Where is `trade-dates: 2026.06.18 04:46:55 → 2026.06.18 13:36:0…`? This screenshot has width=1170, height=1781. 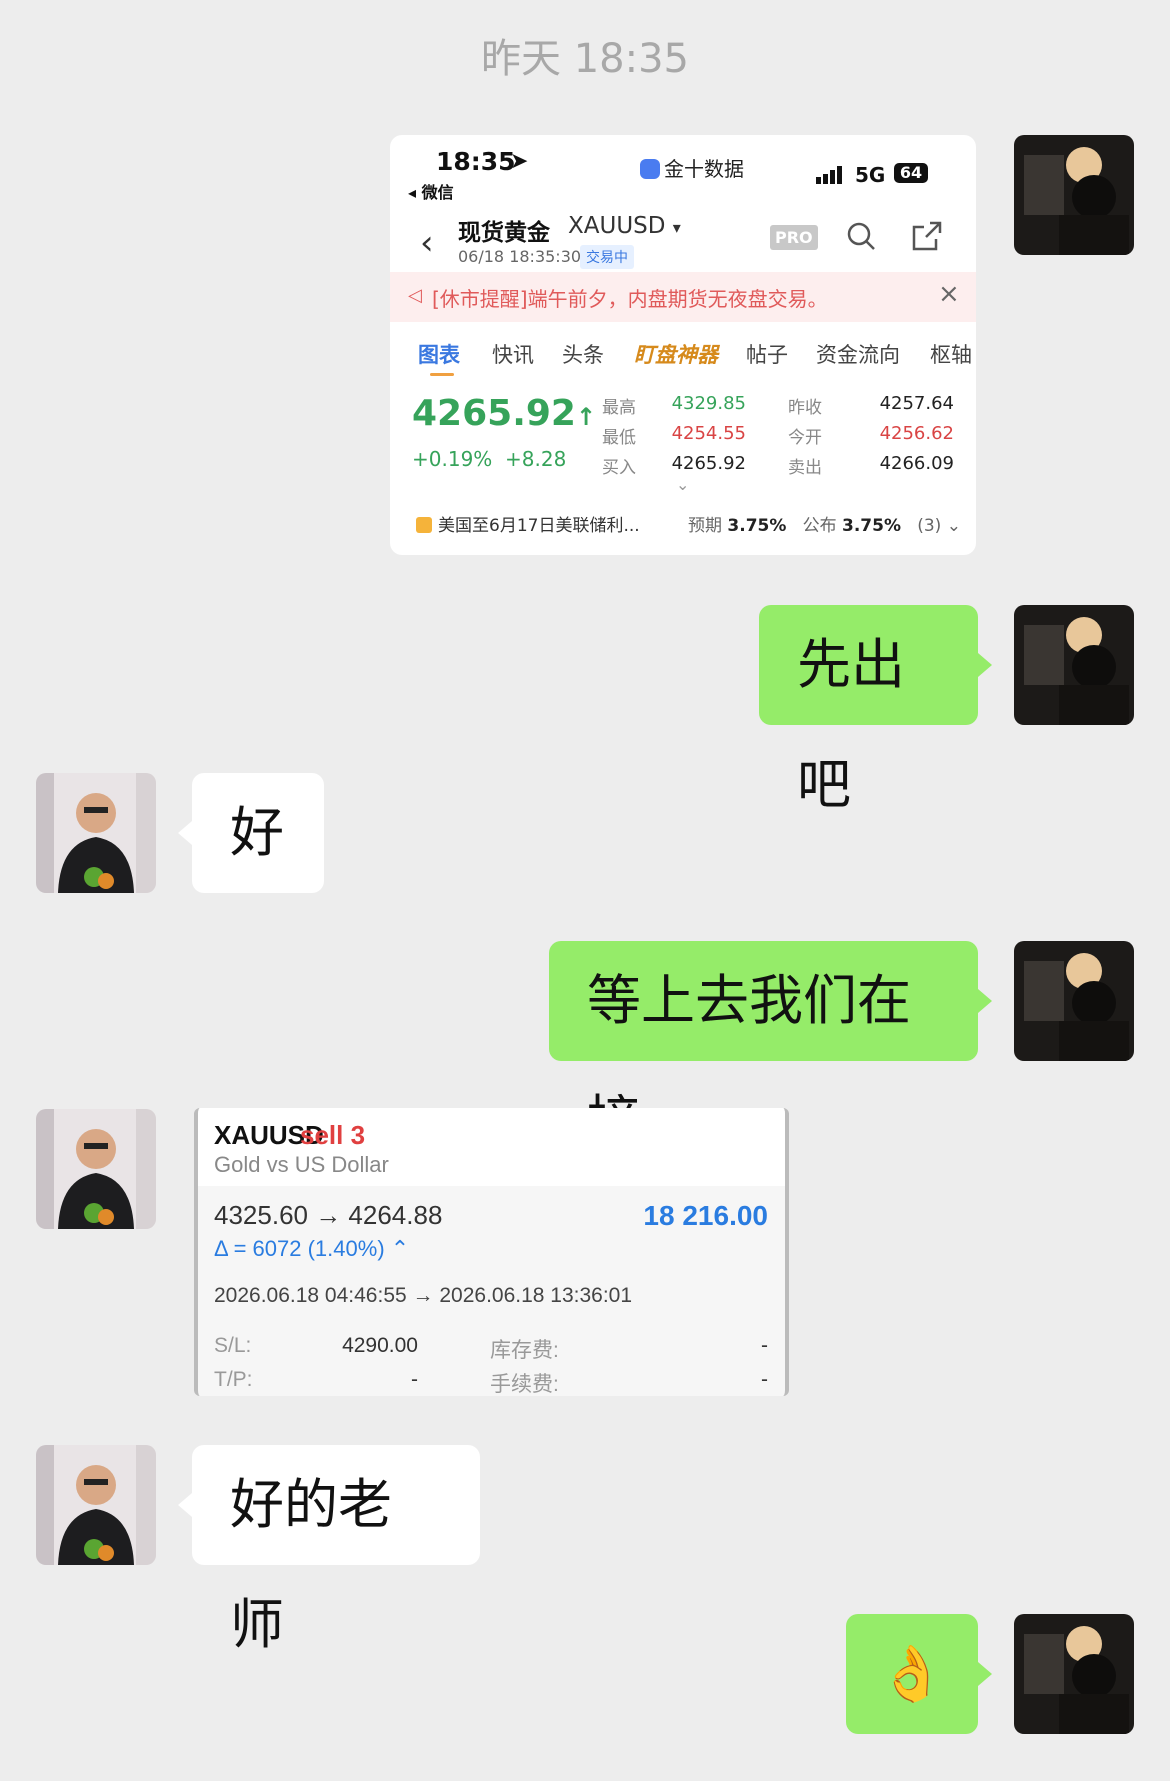
trade-dates: 2026.06.18 04:46:55 → 2026.06.18 13:36:0… is located at coordinates (423, 1295).